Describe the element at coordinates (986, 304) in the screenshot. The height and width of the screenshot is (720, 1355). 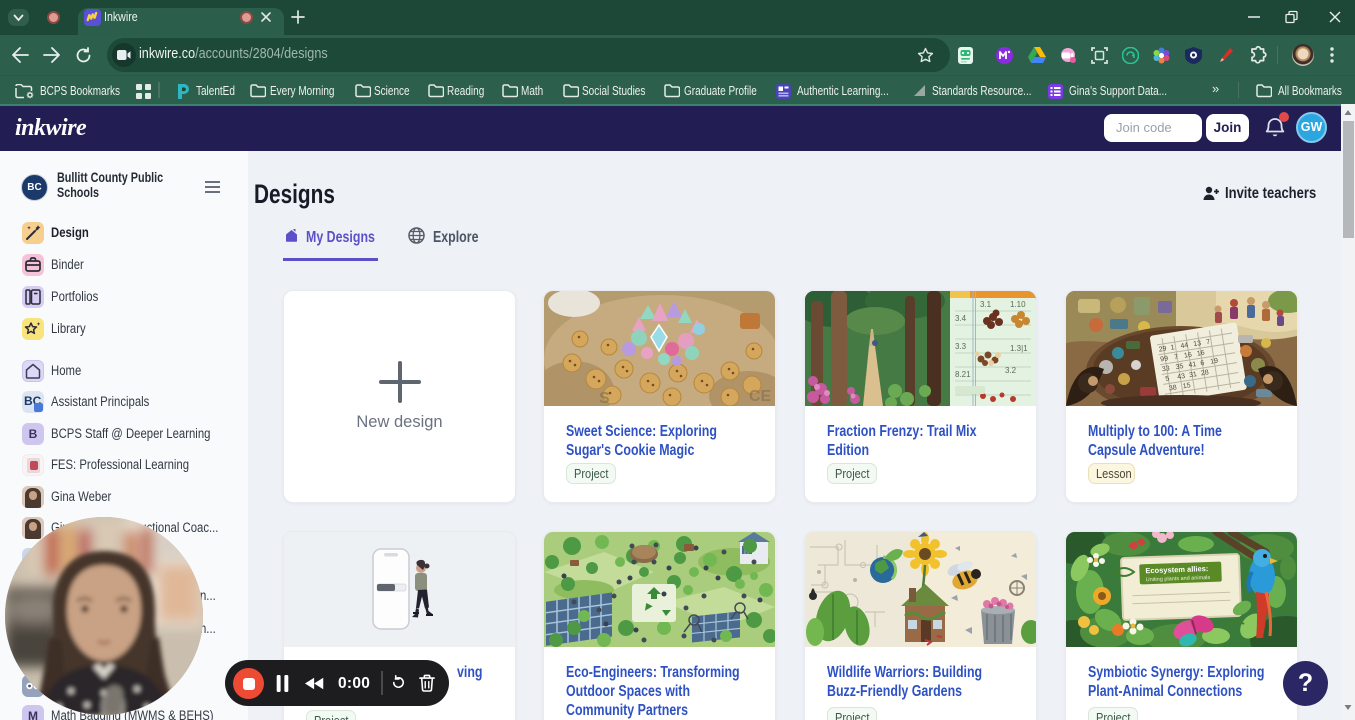
I see `svg-text: 3.1` at that location.